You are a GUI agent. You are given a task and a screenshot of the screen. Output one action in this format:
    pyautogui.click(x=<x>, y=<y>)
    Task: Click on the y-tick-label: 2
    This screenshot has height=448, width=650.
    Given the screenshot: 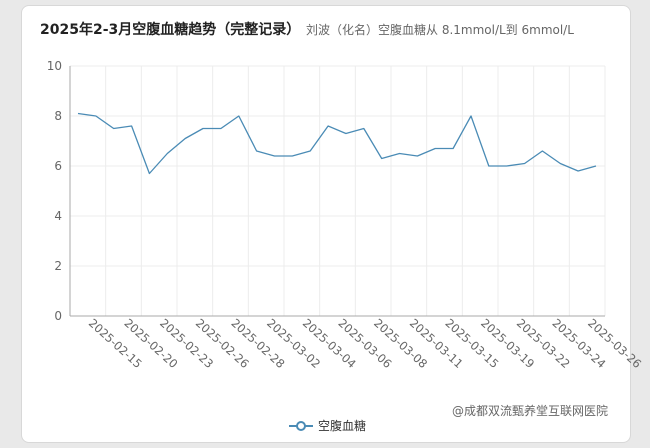 What is the action you would take?
    pyautogui.click(x=58, y=266)
    